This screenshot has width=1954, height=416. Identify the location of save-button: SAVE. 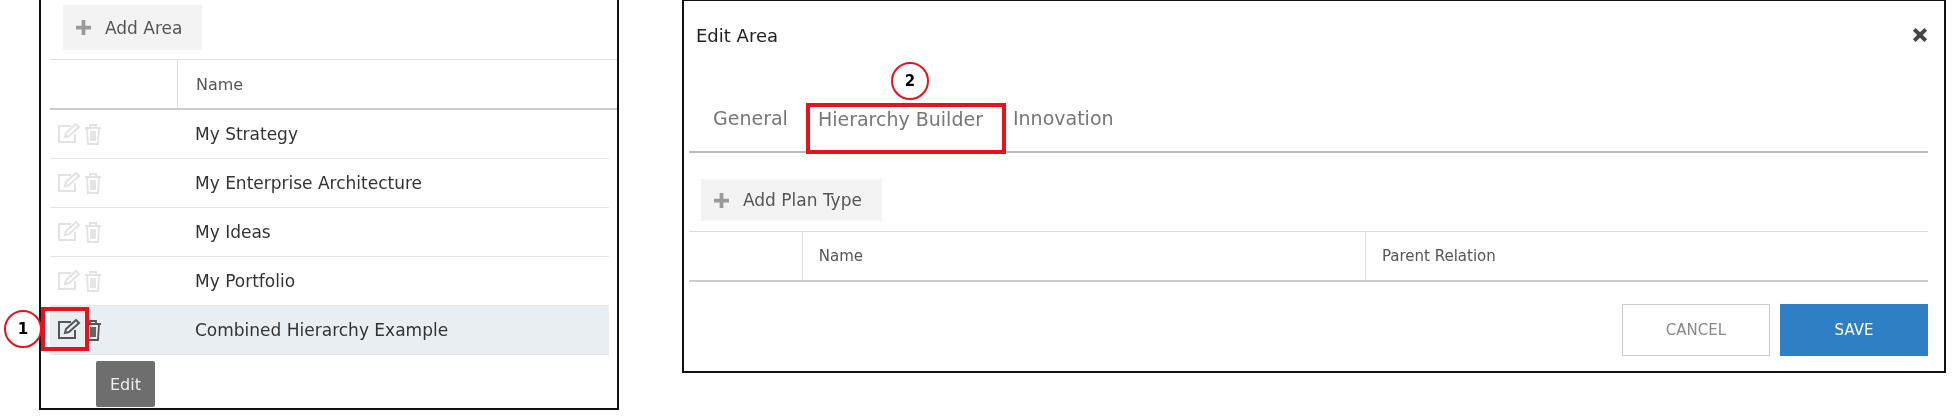
(1854, 330).